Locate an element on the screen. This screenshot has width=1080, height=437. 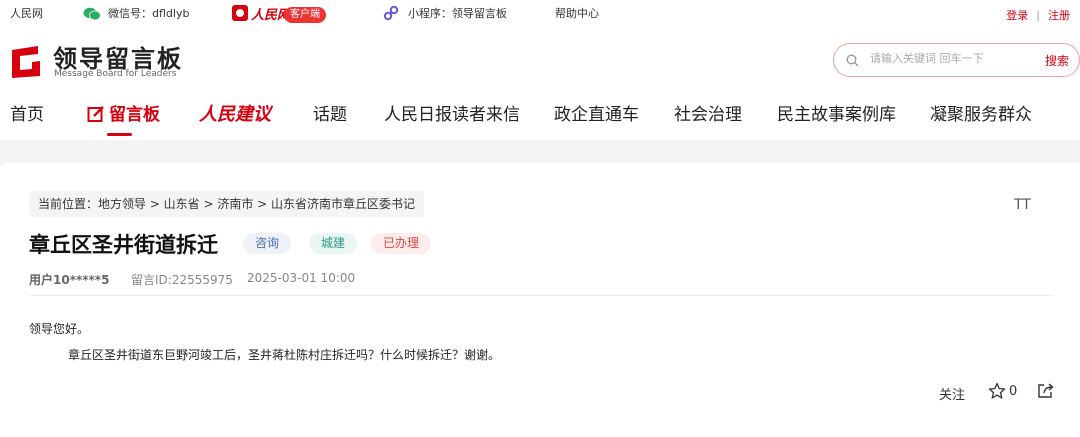
message-id: 留言ID:22555975 is located at coordinates (182, 280).